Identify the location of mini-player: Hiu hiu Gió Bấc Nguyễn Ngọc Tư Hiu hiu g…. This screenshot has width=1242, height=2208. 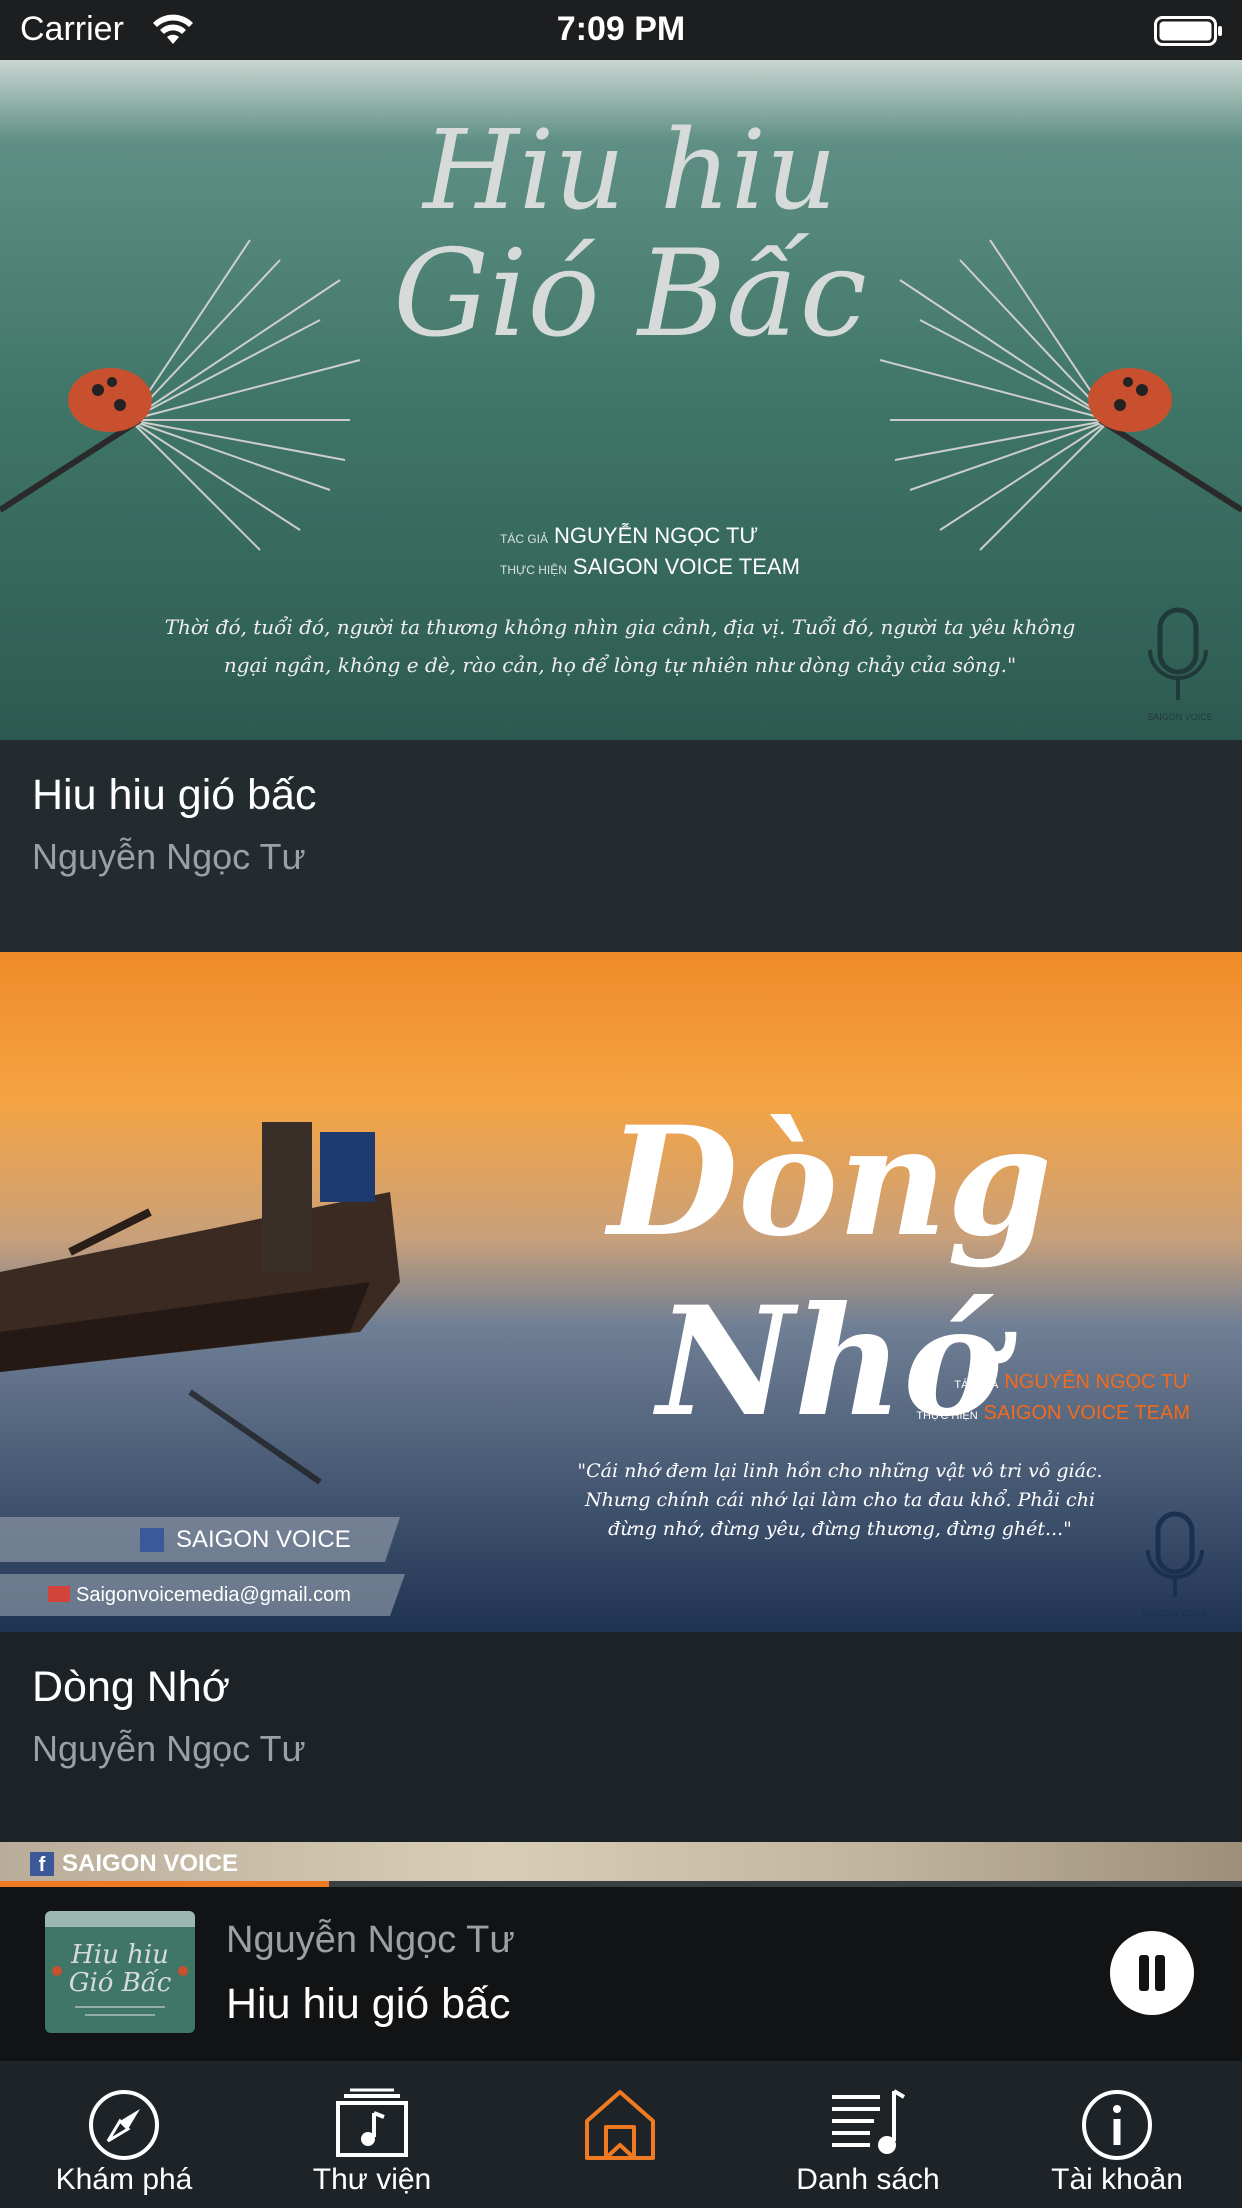
(621, 1974).